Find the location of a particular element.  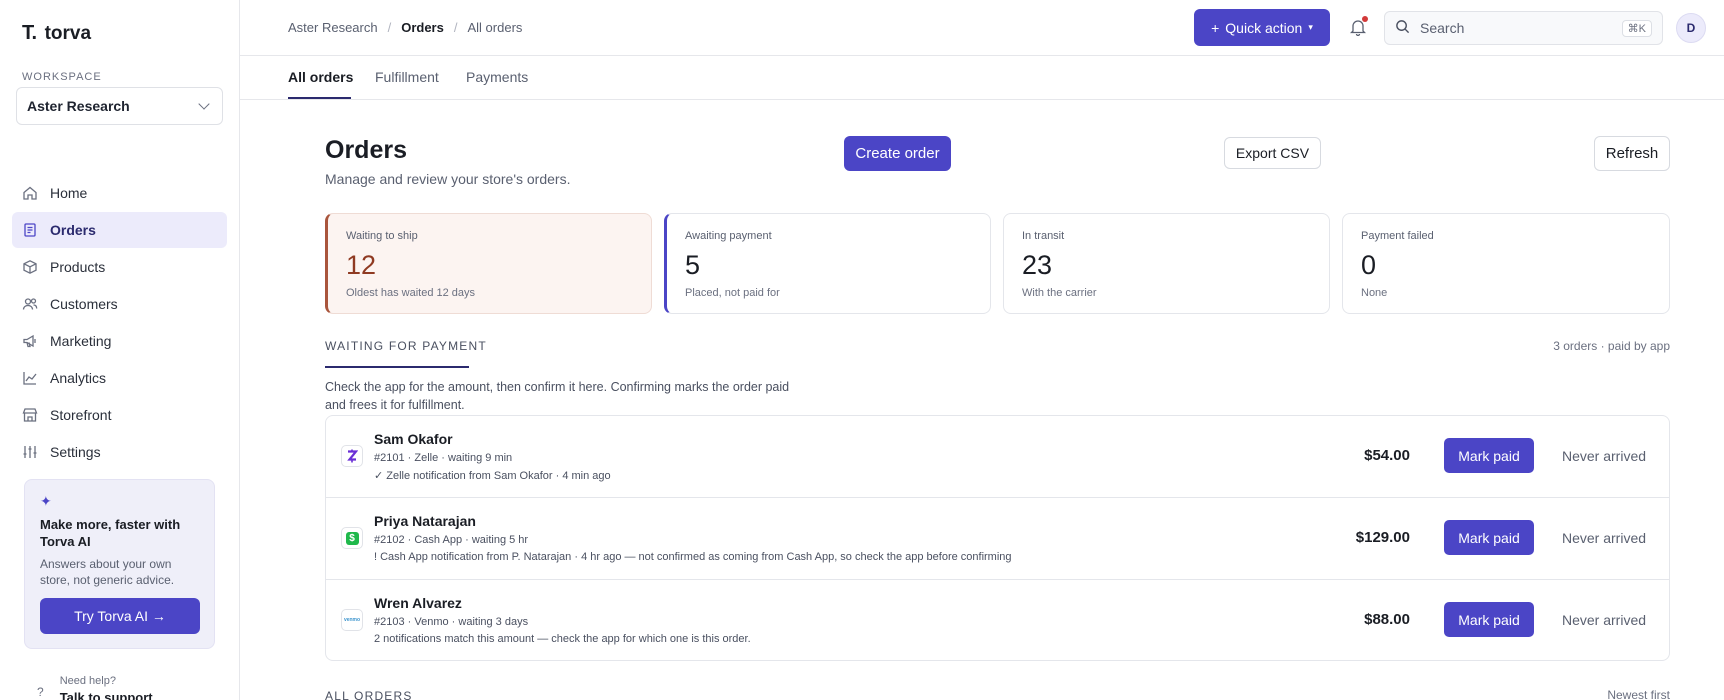

sliders-icon is located at coordinates (30, 452).